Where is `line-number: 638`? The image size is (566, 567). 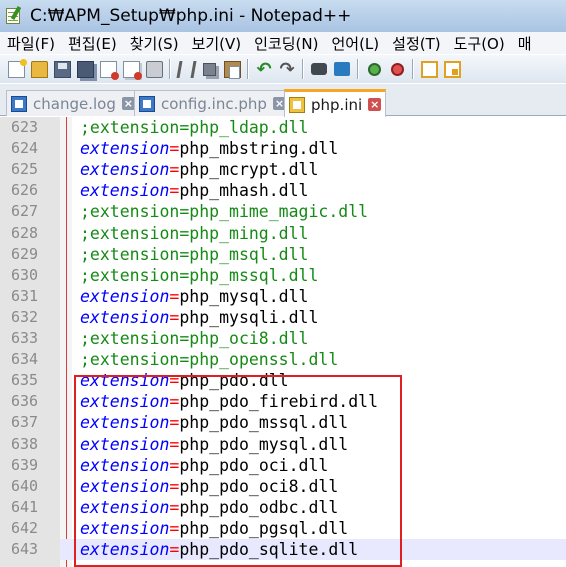 line-number: 638 is located at coordinates (25, 443).